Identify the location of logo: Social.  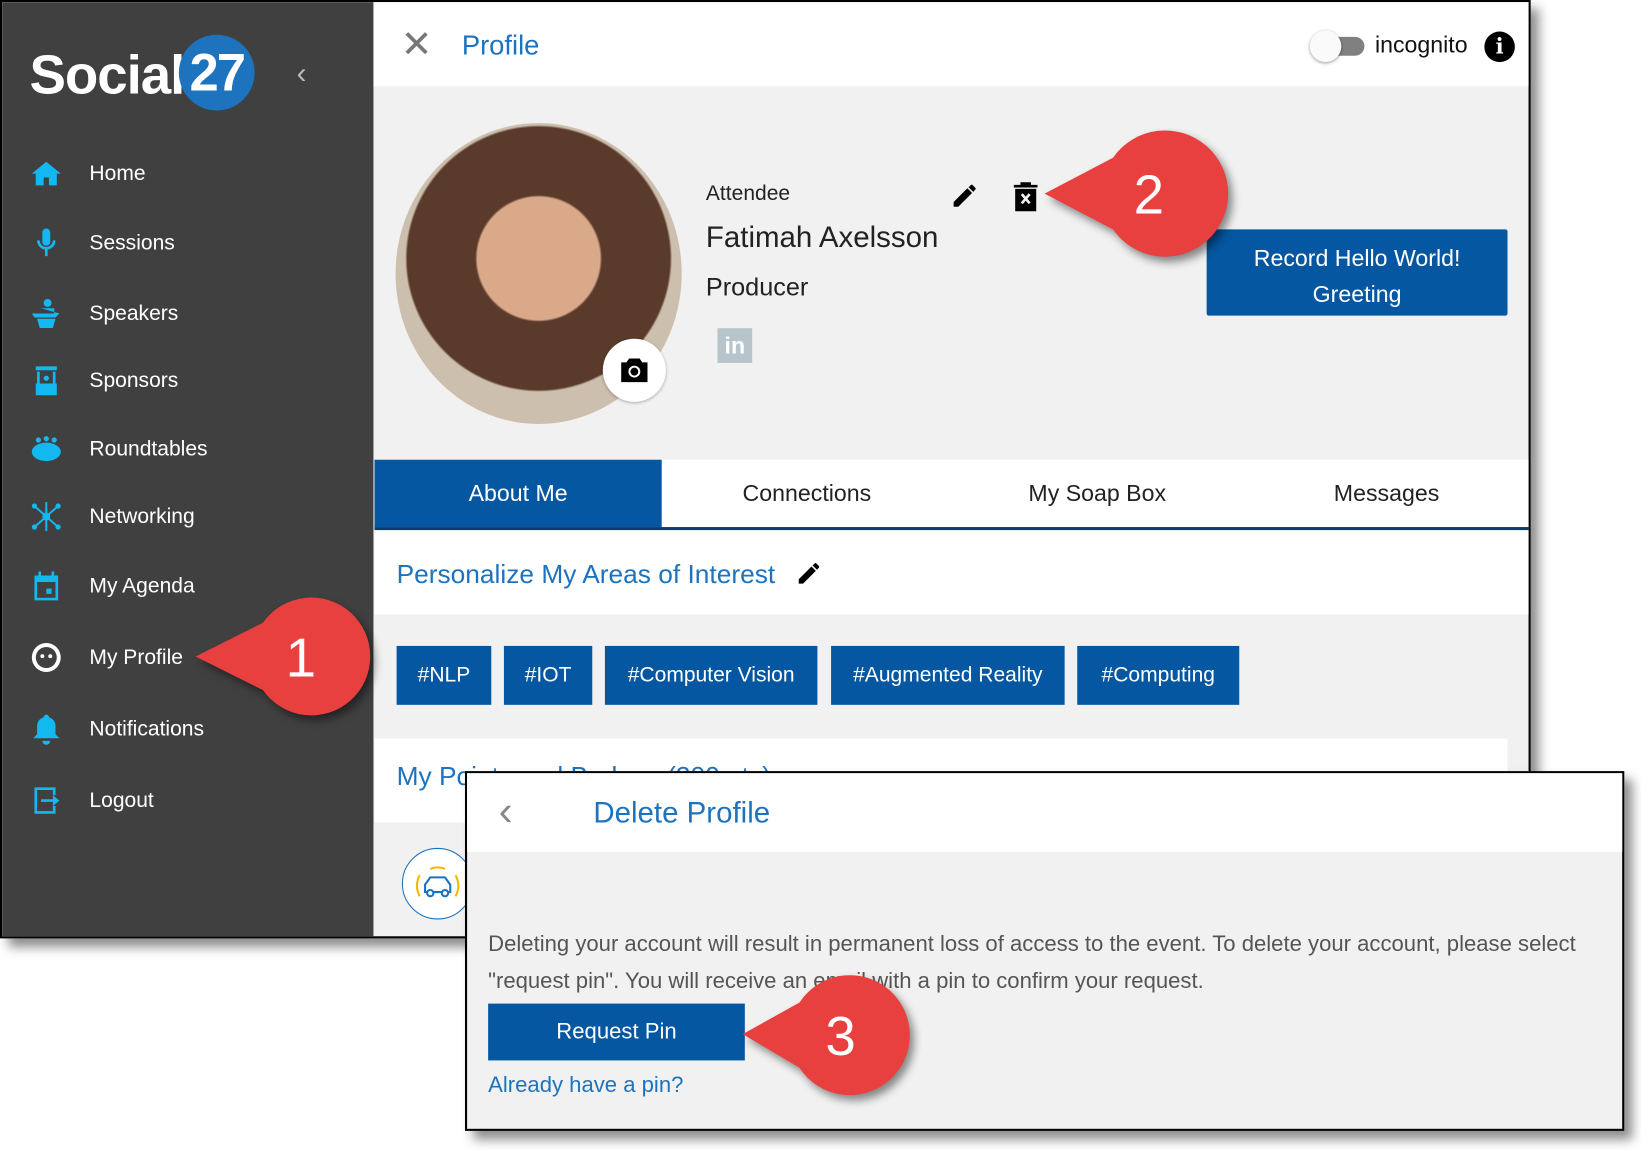
(107, 76).